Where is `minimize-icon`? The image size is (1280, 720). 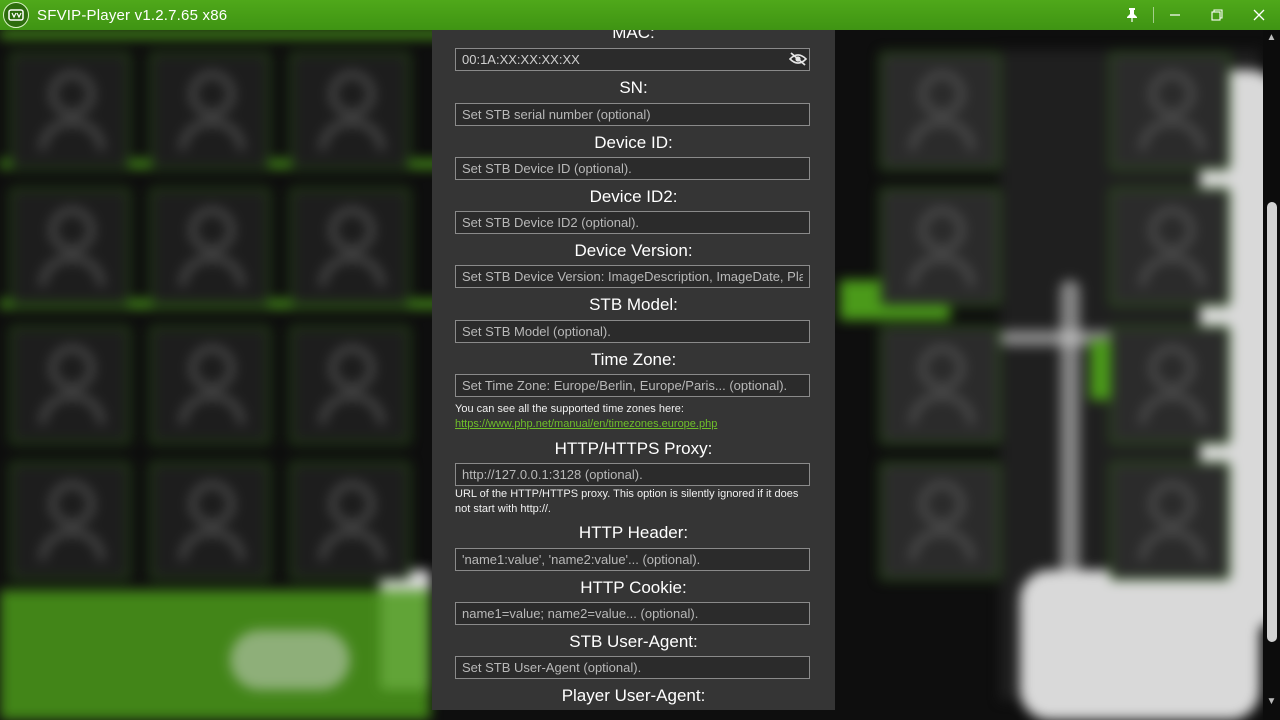
minimize-icon is located at coordinates (1175, 15).